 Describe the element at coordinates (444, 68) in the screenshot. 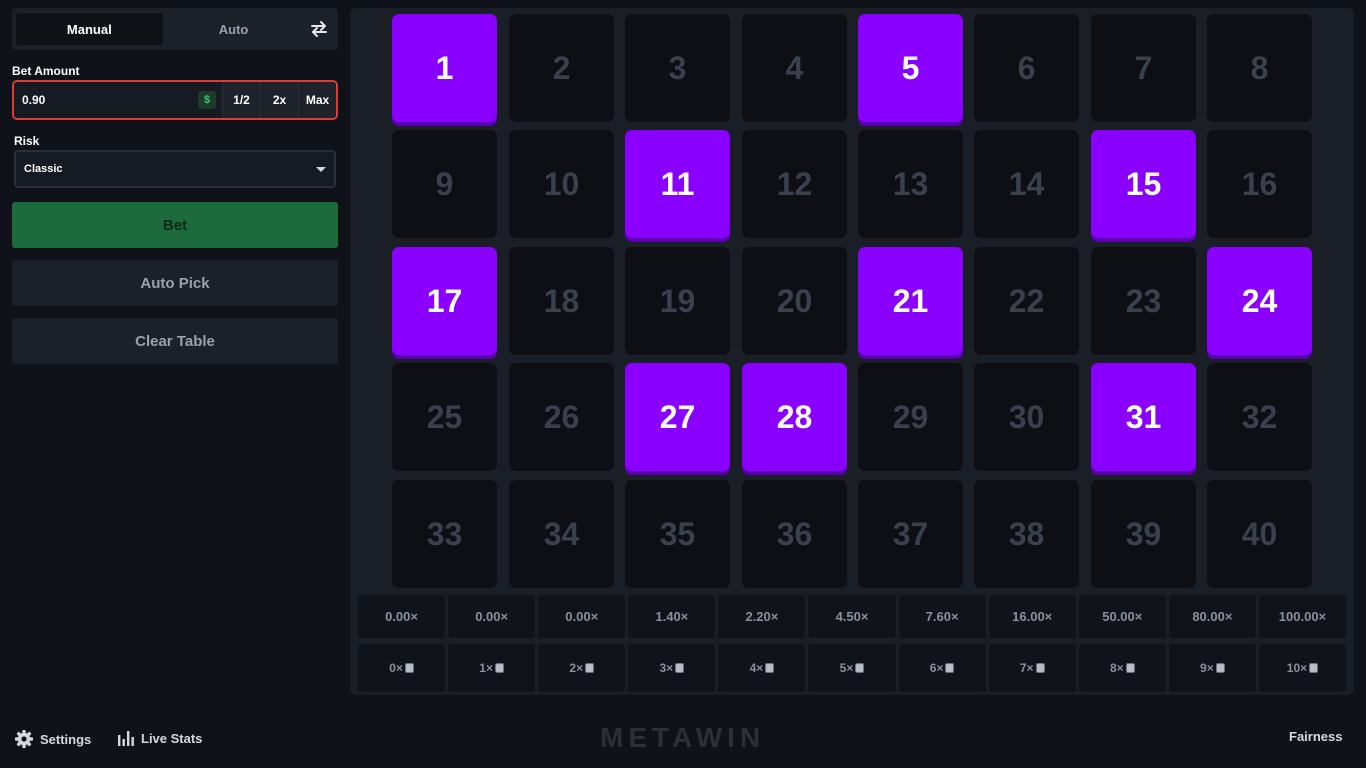

I see `tile-1: 1` at that location.